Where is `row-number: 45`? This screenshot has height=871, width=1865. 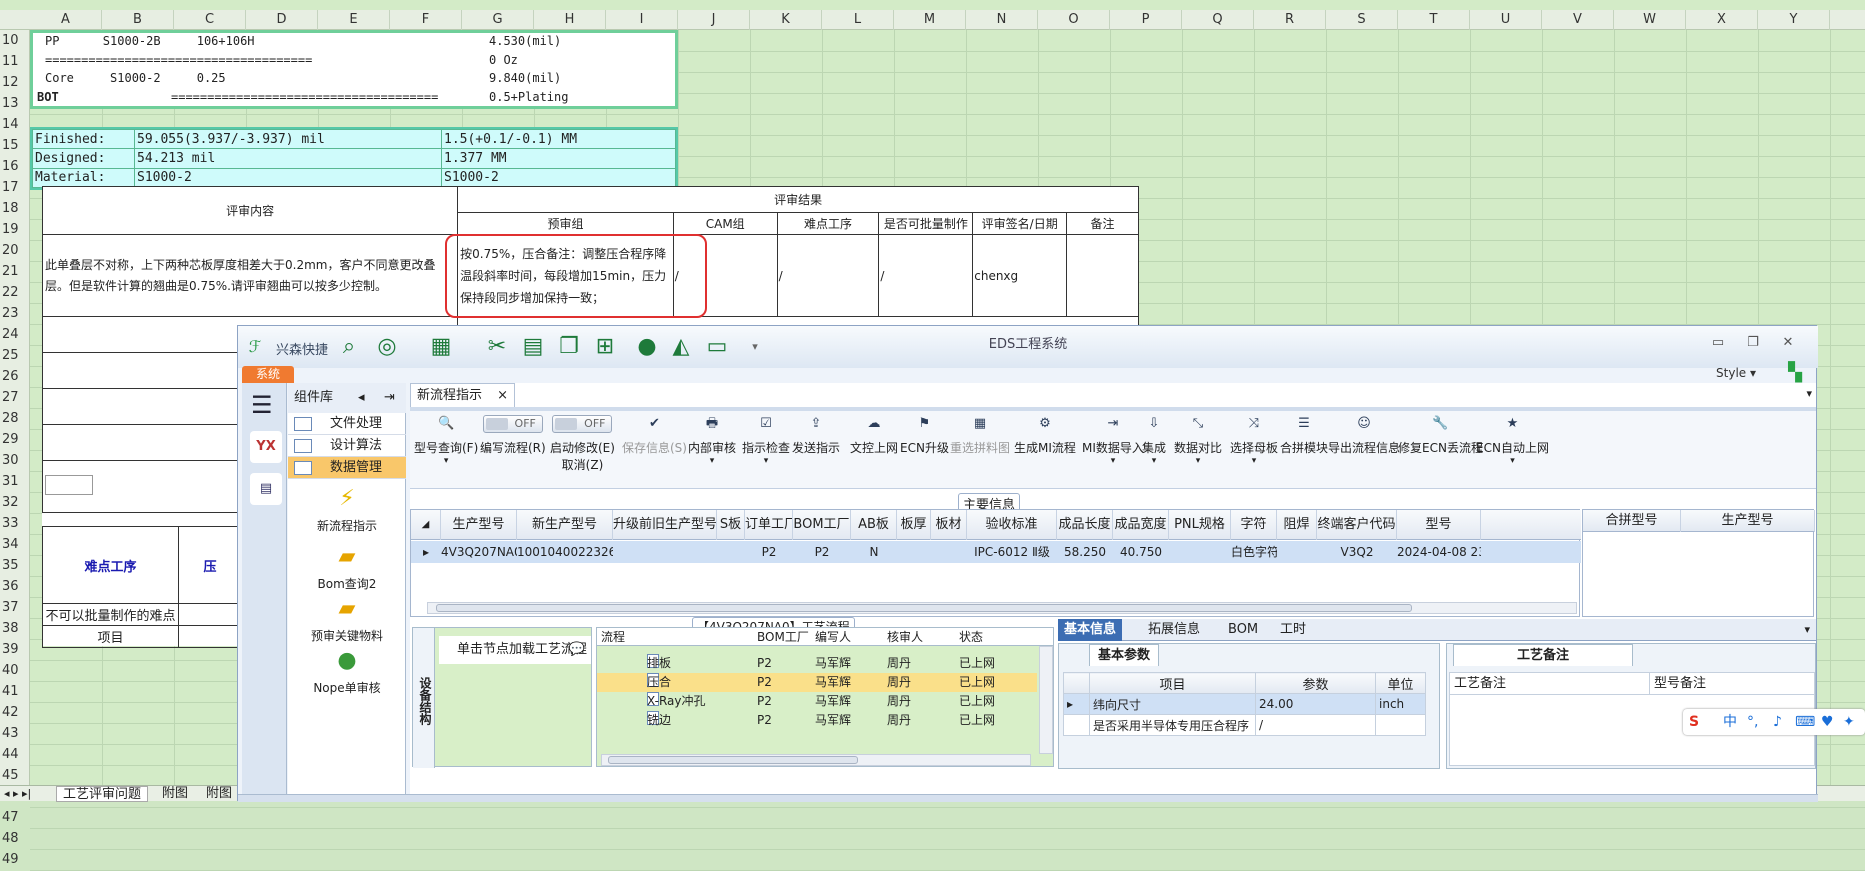
row-number: 45 is located at coordinates (15, 775).